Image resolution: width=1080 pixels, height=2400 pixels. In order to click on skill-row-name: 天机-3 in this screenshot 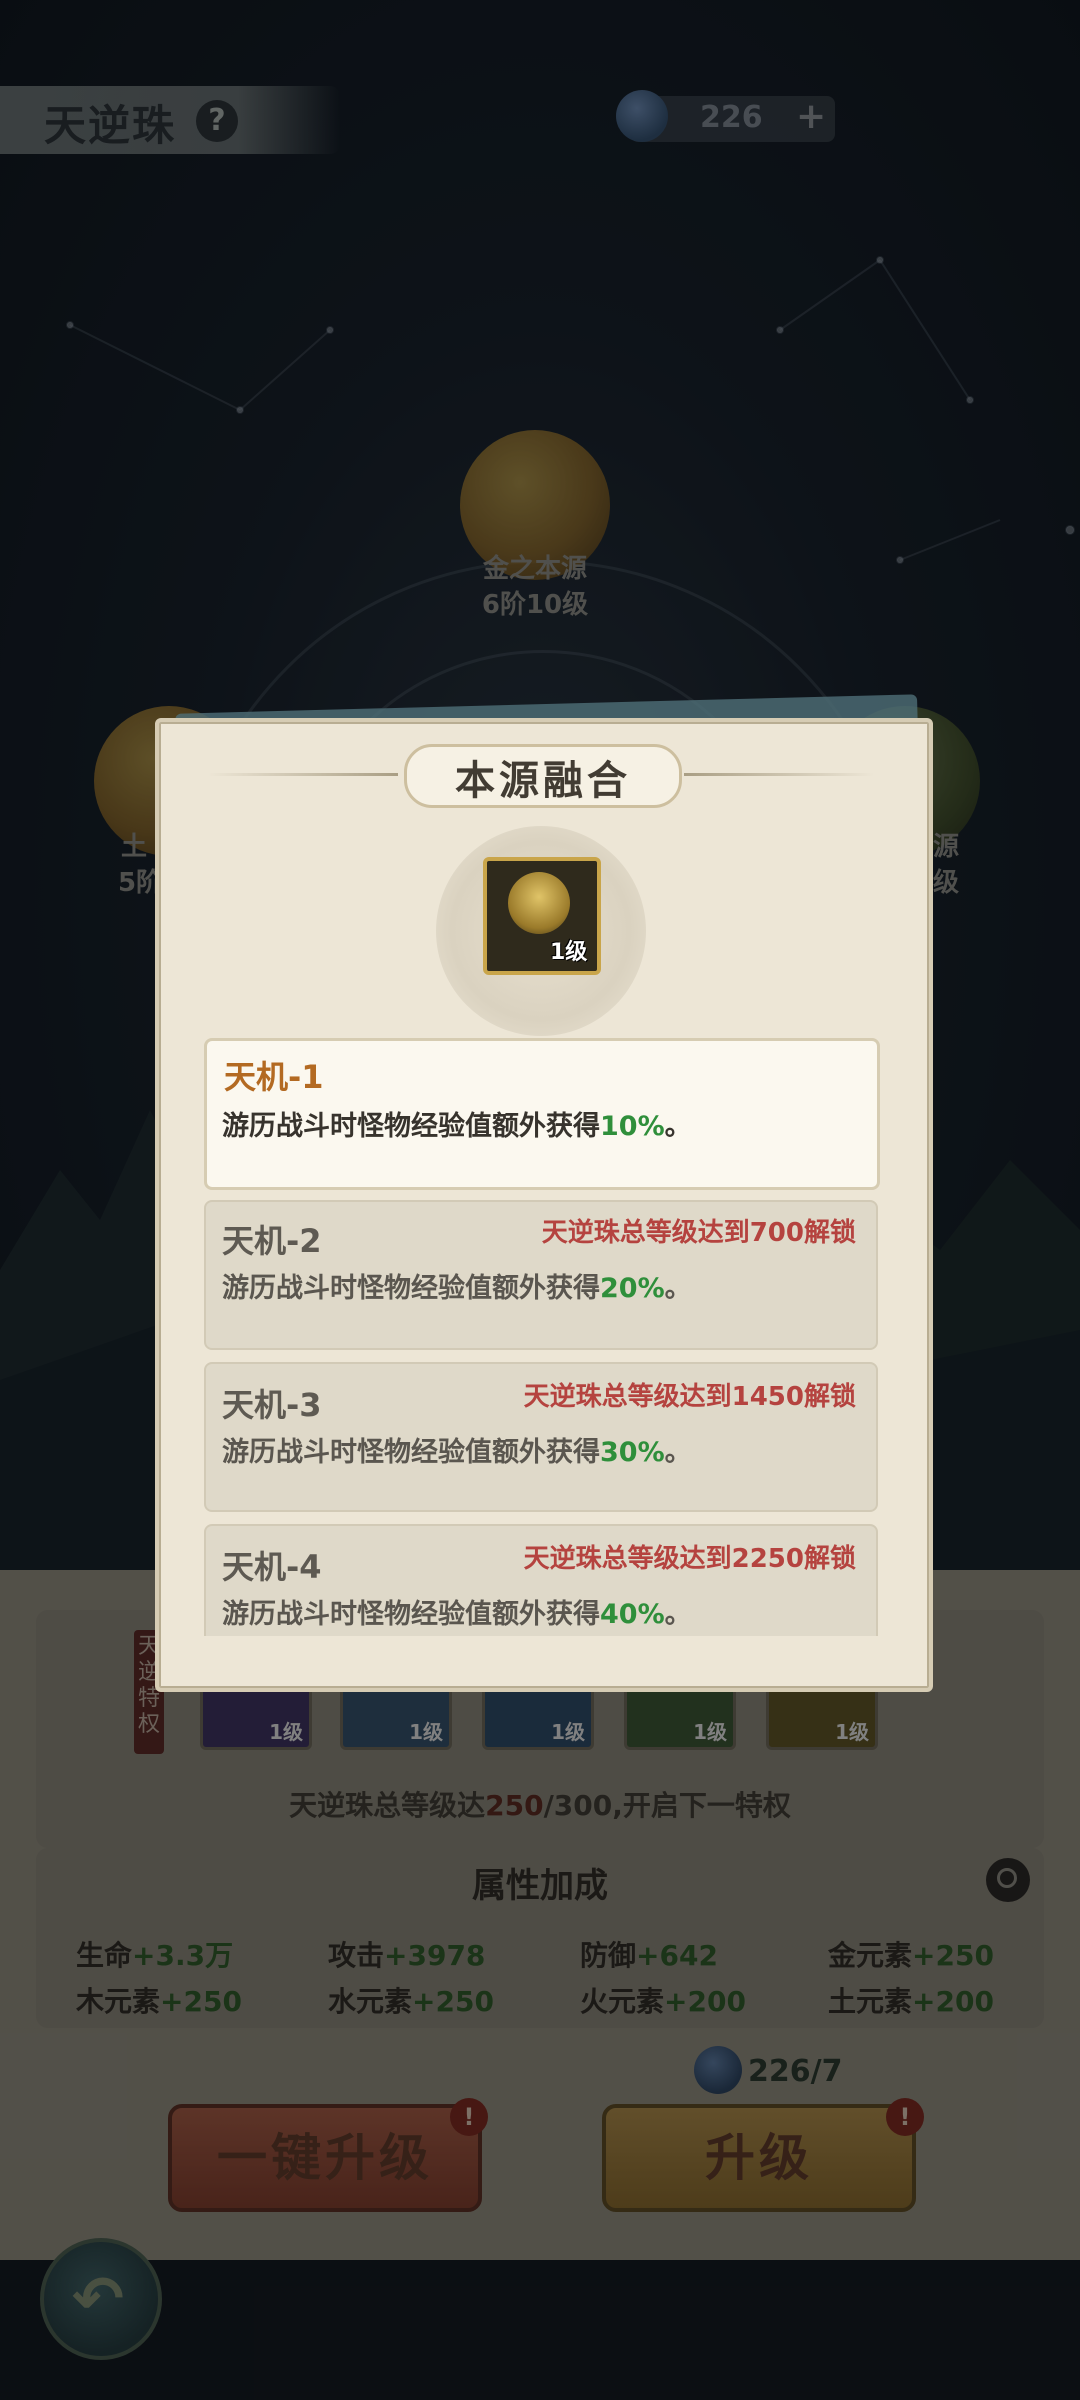, I will do `click(272, 1405)`.